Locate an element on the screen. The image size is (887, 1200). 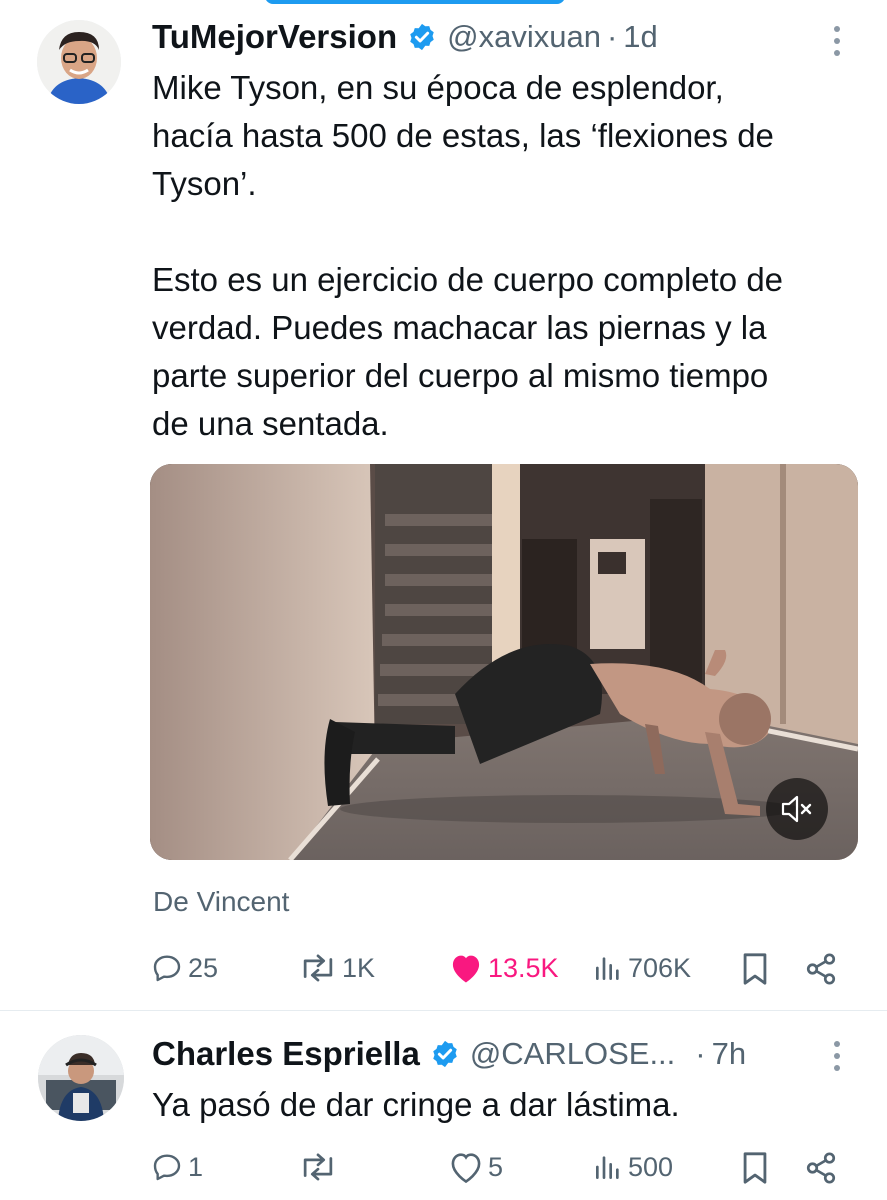
reply-count: 1 is located at coordinates (196, 1166).